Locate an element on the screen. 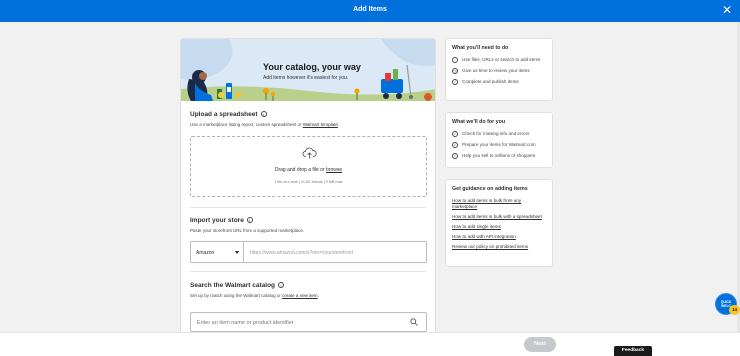  import-title-text: Import your store is located at coordinates (217, 220).